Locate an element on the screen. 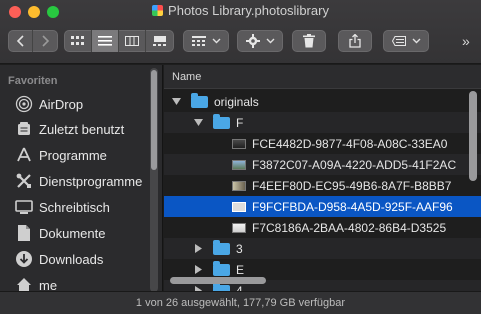  window-title: Photos Library.photoslibrary is located at coordinates (248, 10).